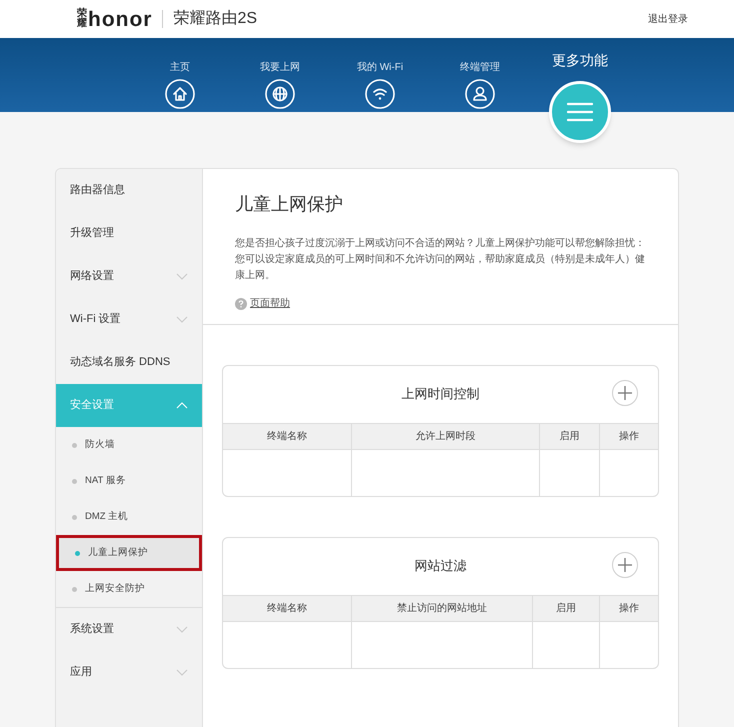 Image resolution: width=734 pixels, height=727 pixels. I want to click on nav-tab: 更多功能, so click(580, 92).